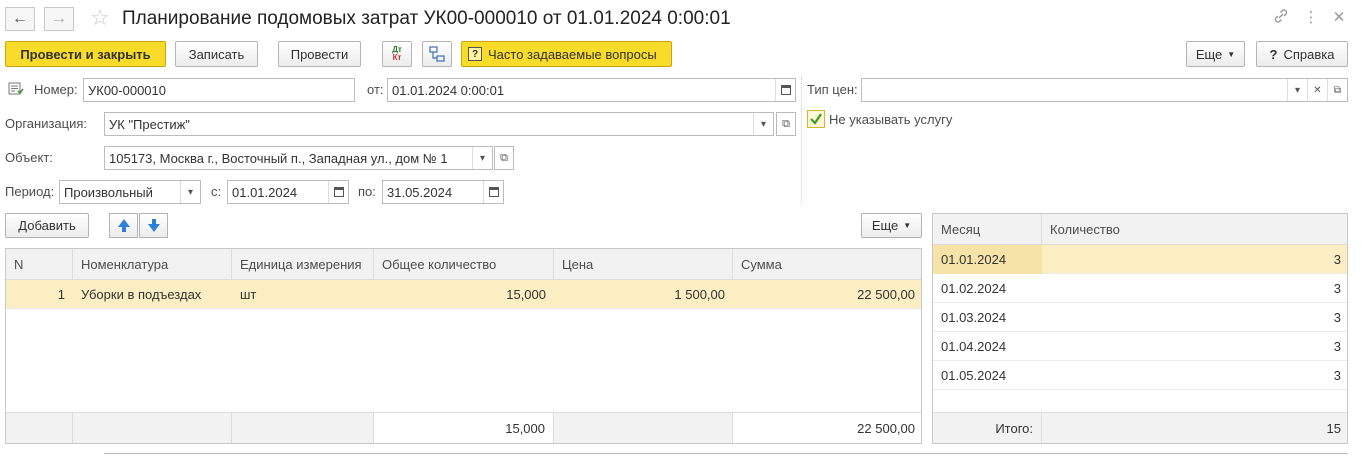 This screenshot has height=456, width=1361. What do you see at coordinates (108, 192) in the screenshot?
I see `period-value: Произвольный` at bounding box center [108, 192].